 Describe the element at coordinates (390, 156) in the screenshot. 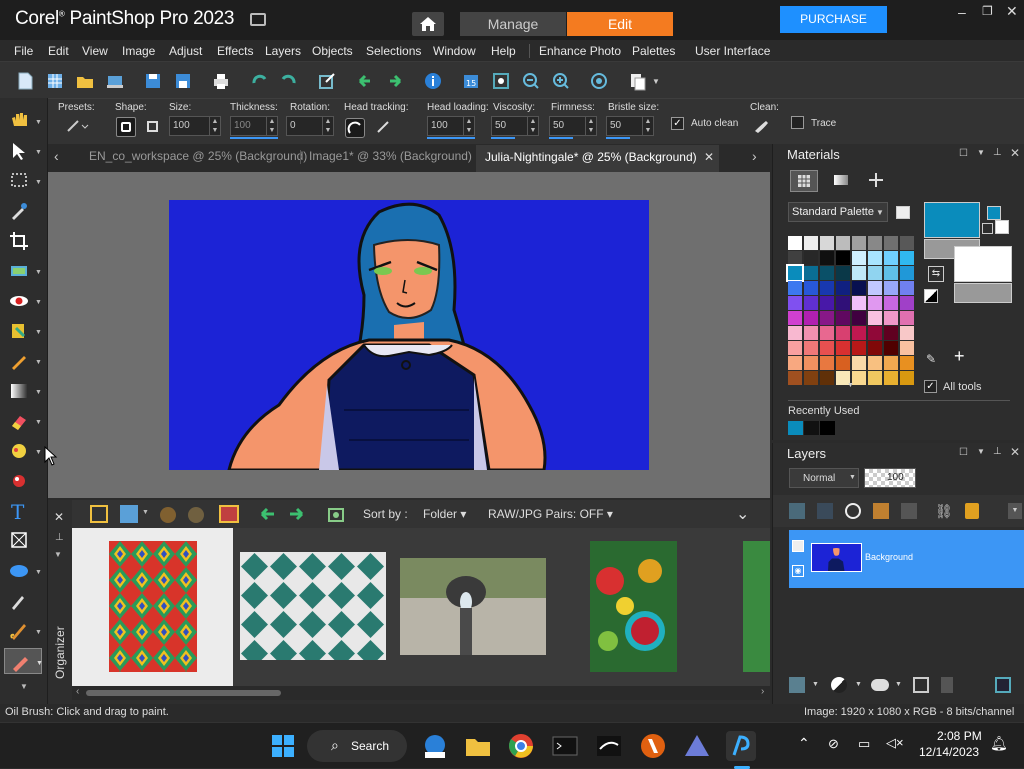

I see `doc-tab-image1: Image1* @ 33% (Background)` at that location.